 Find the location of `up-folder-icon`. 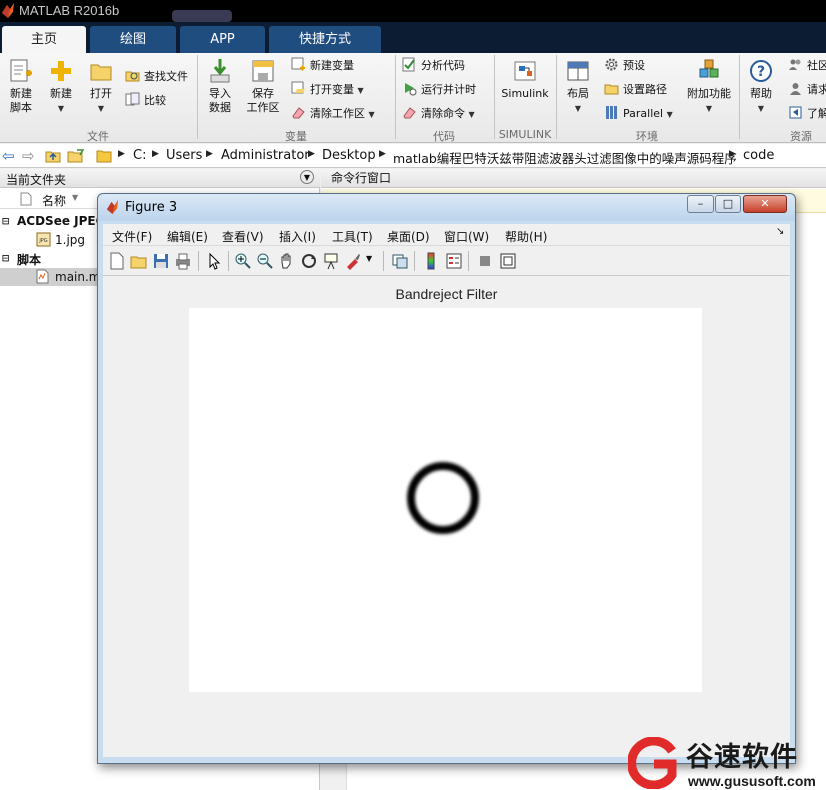

up-folder-icon is located at coordinates (53, 156).